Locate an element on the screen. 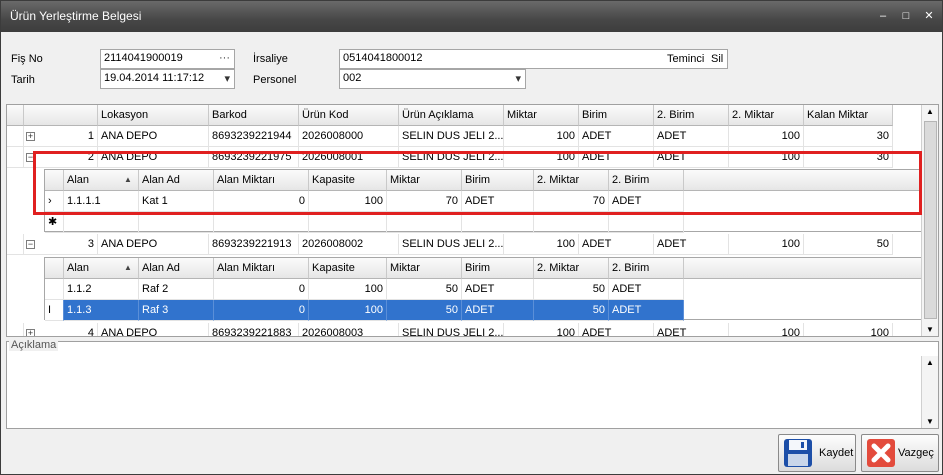  irsaliye-field: 0514041800012 Teminci Sil is located at coordinates (533, 59).